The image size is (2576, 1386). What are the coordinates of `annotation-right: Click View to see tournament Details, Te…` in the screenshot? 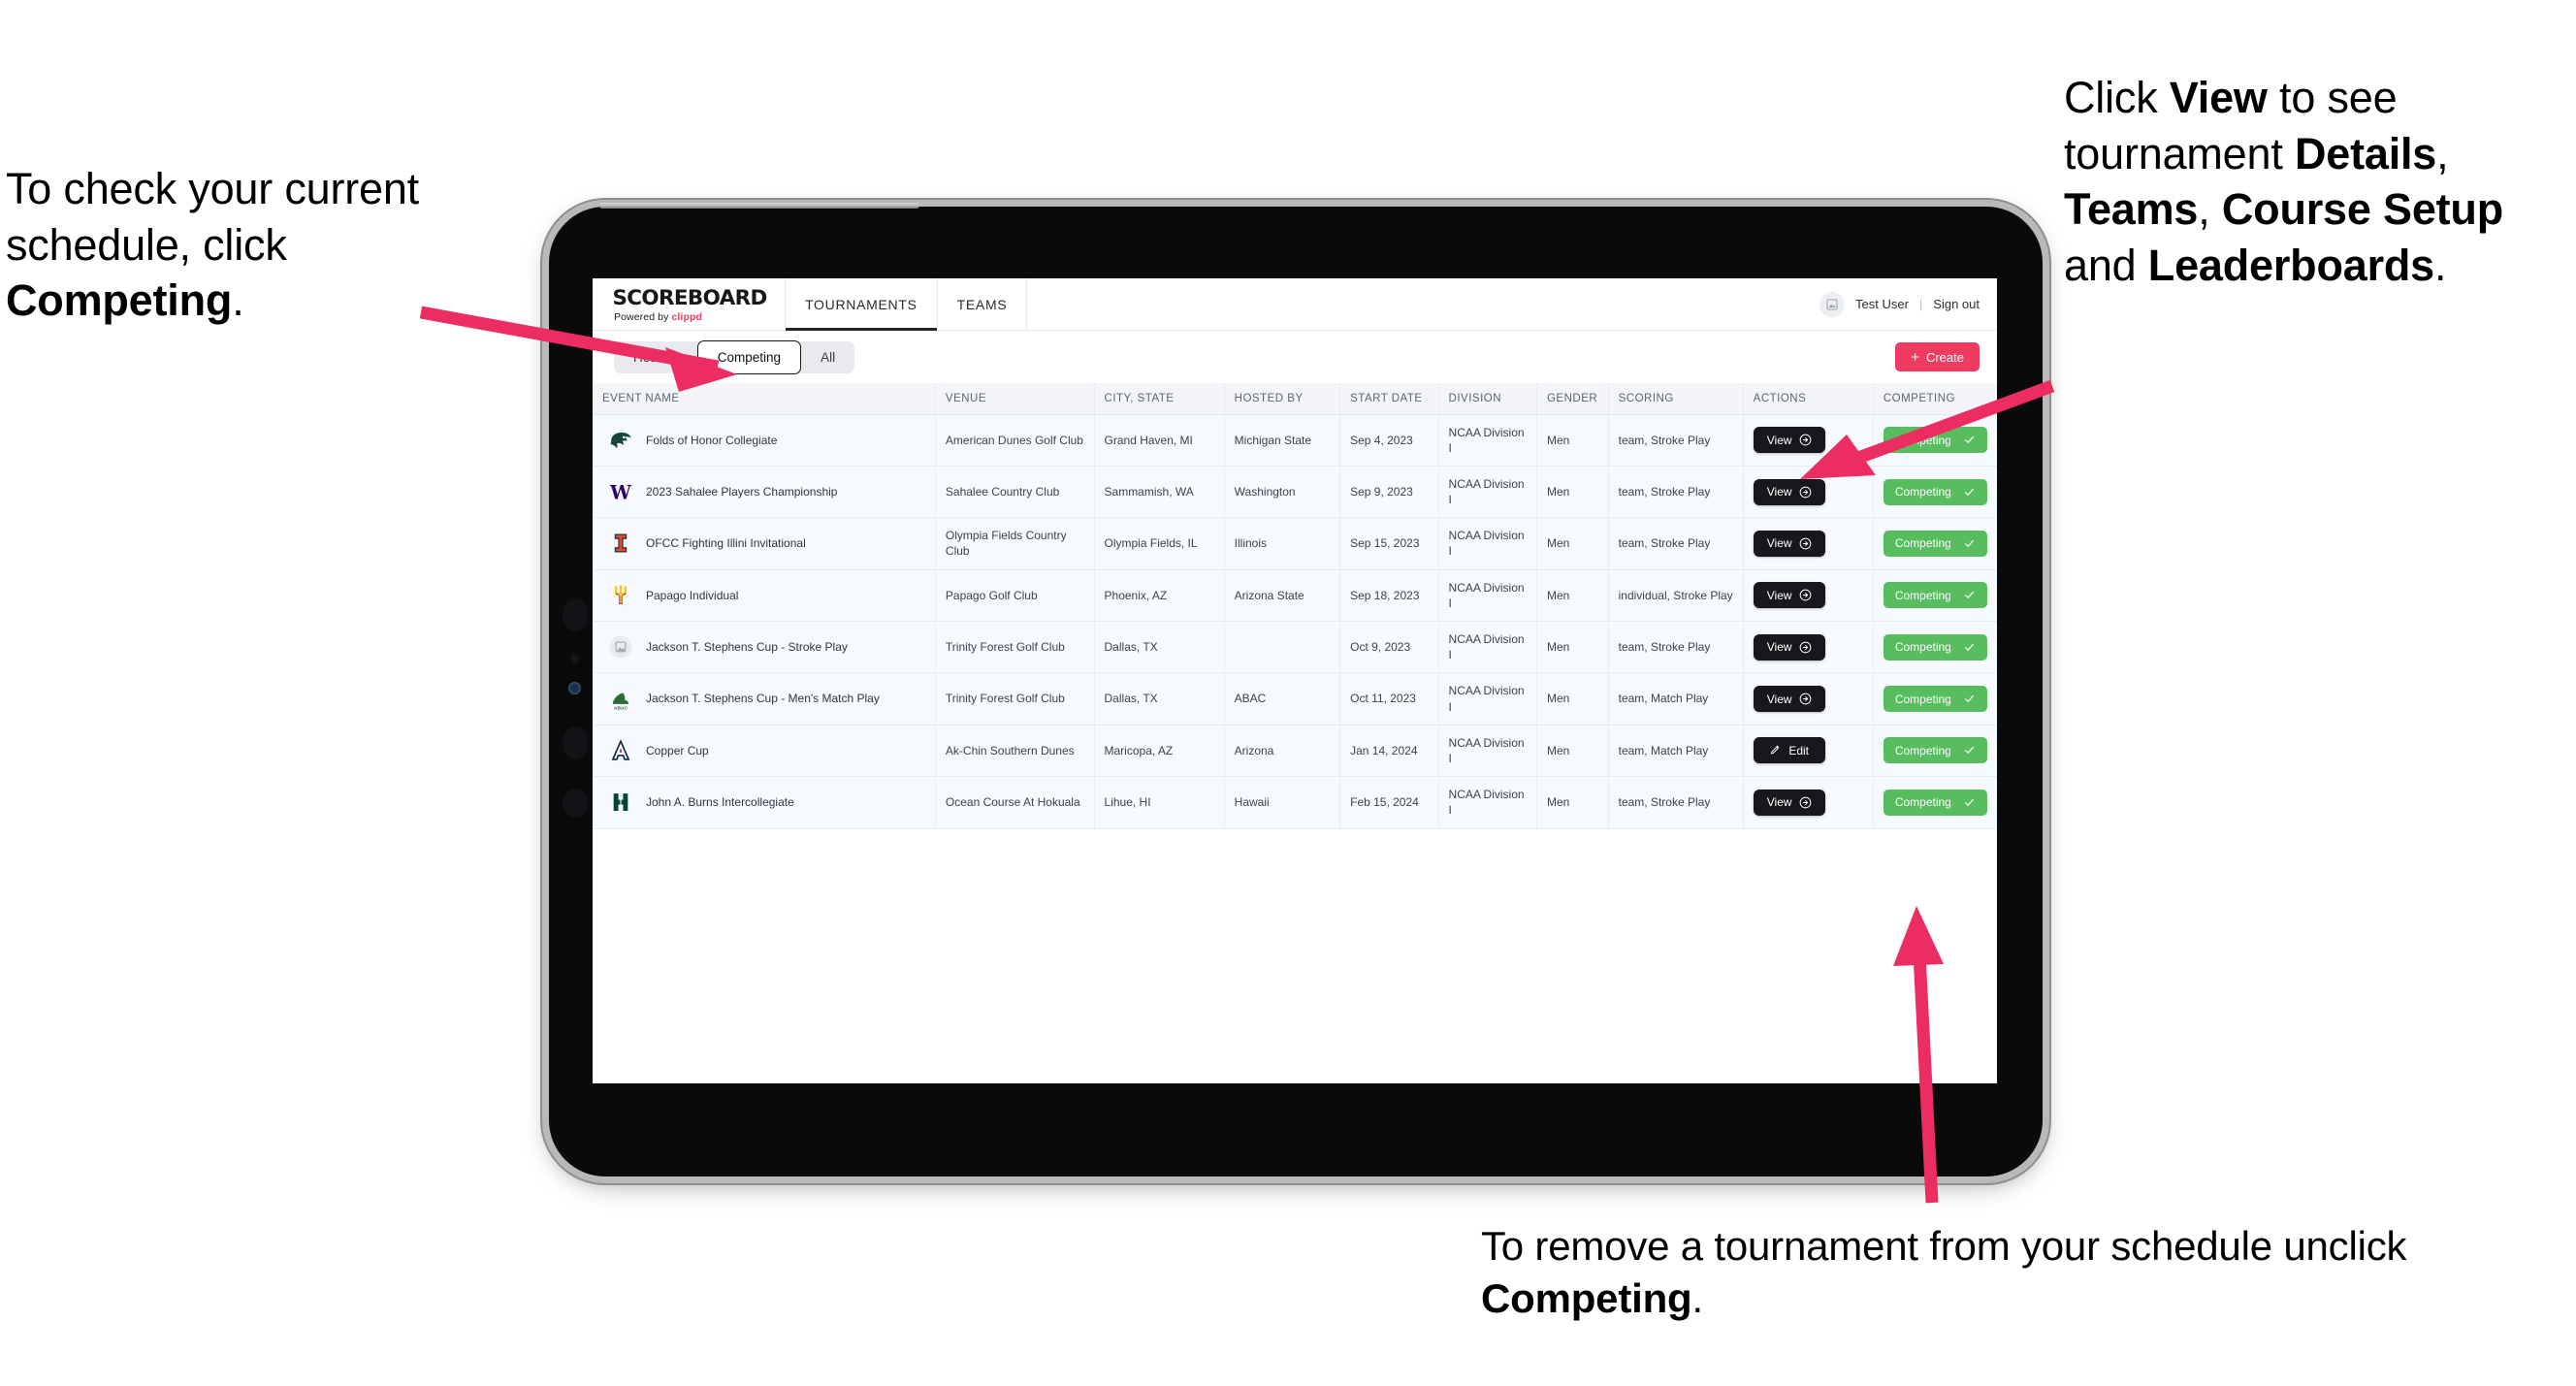 It's located at (2316, 181).